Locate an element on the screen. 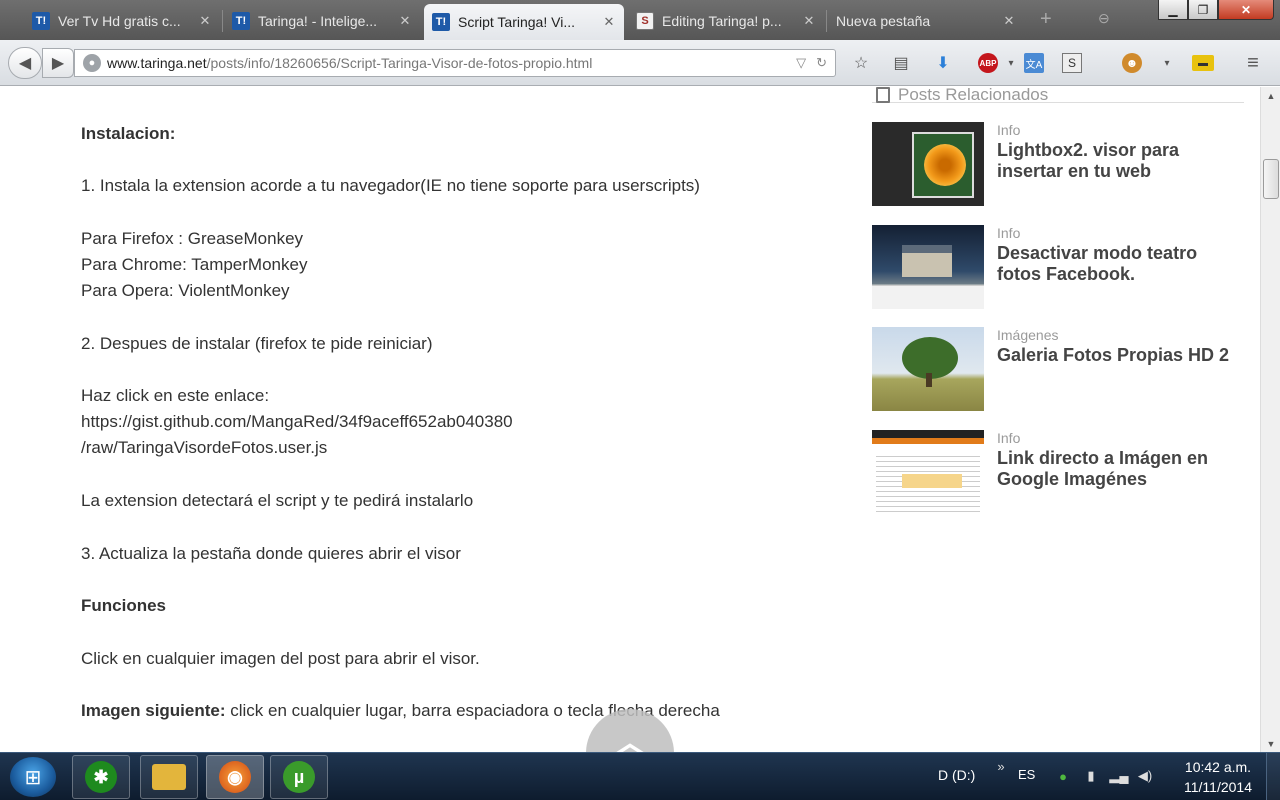 This screenshot has width=1280, height=800. volume-icon: ◀) is located at coordinates (1145, 776).